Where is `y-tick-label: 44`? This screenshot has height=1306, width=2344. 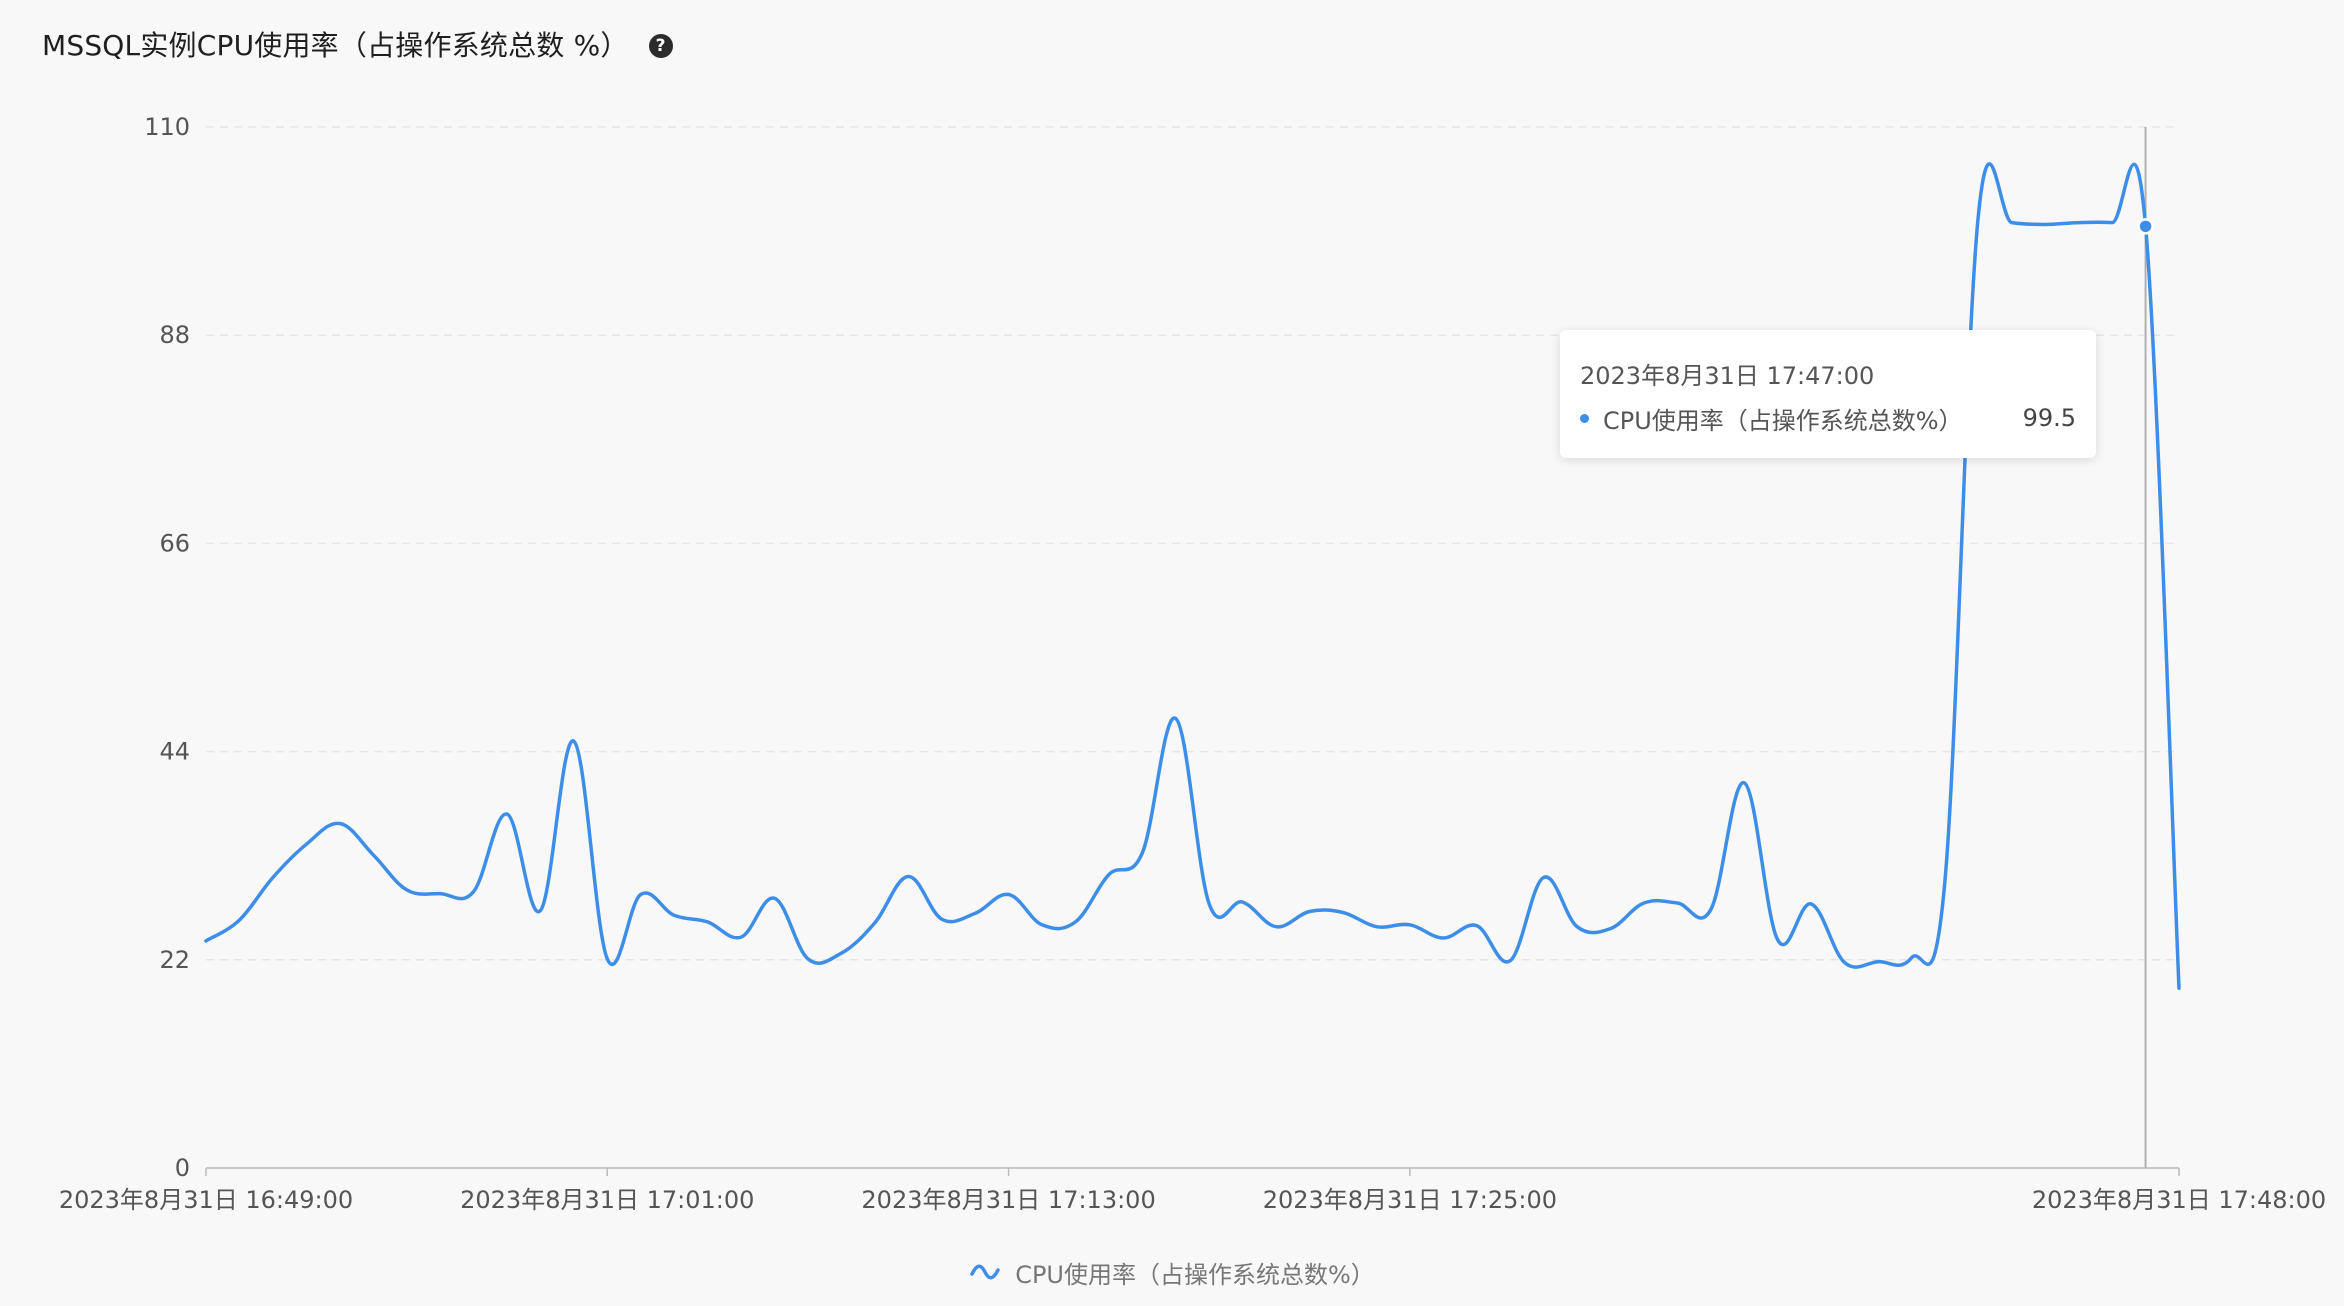
y-tick-label: 44 is located at coordinates (174, 752).